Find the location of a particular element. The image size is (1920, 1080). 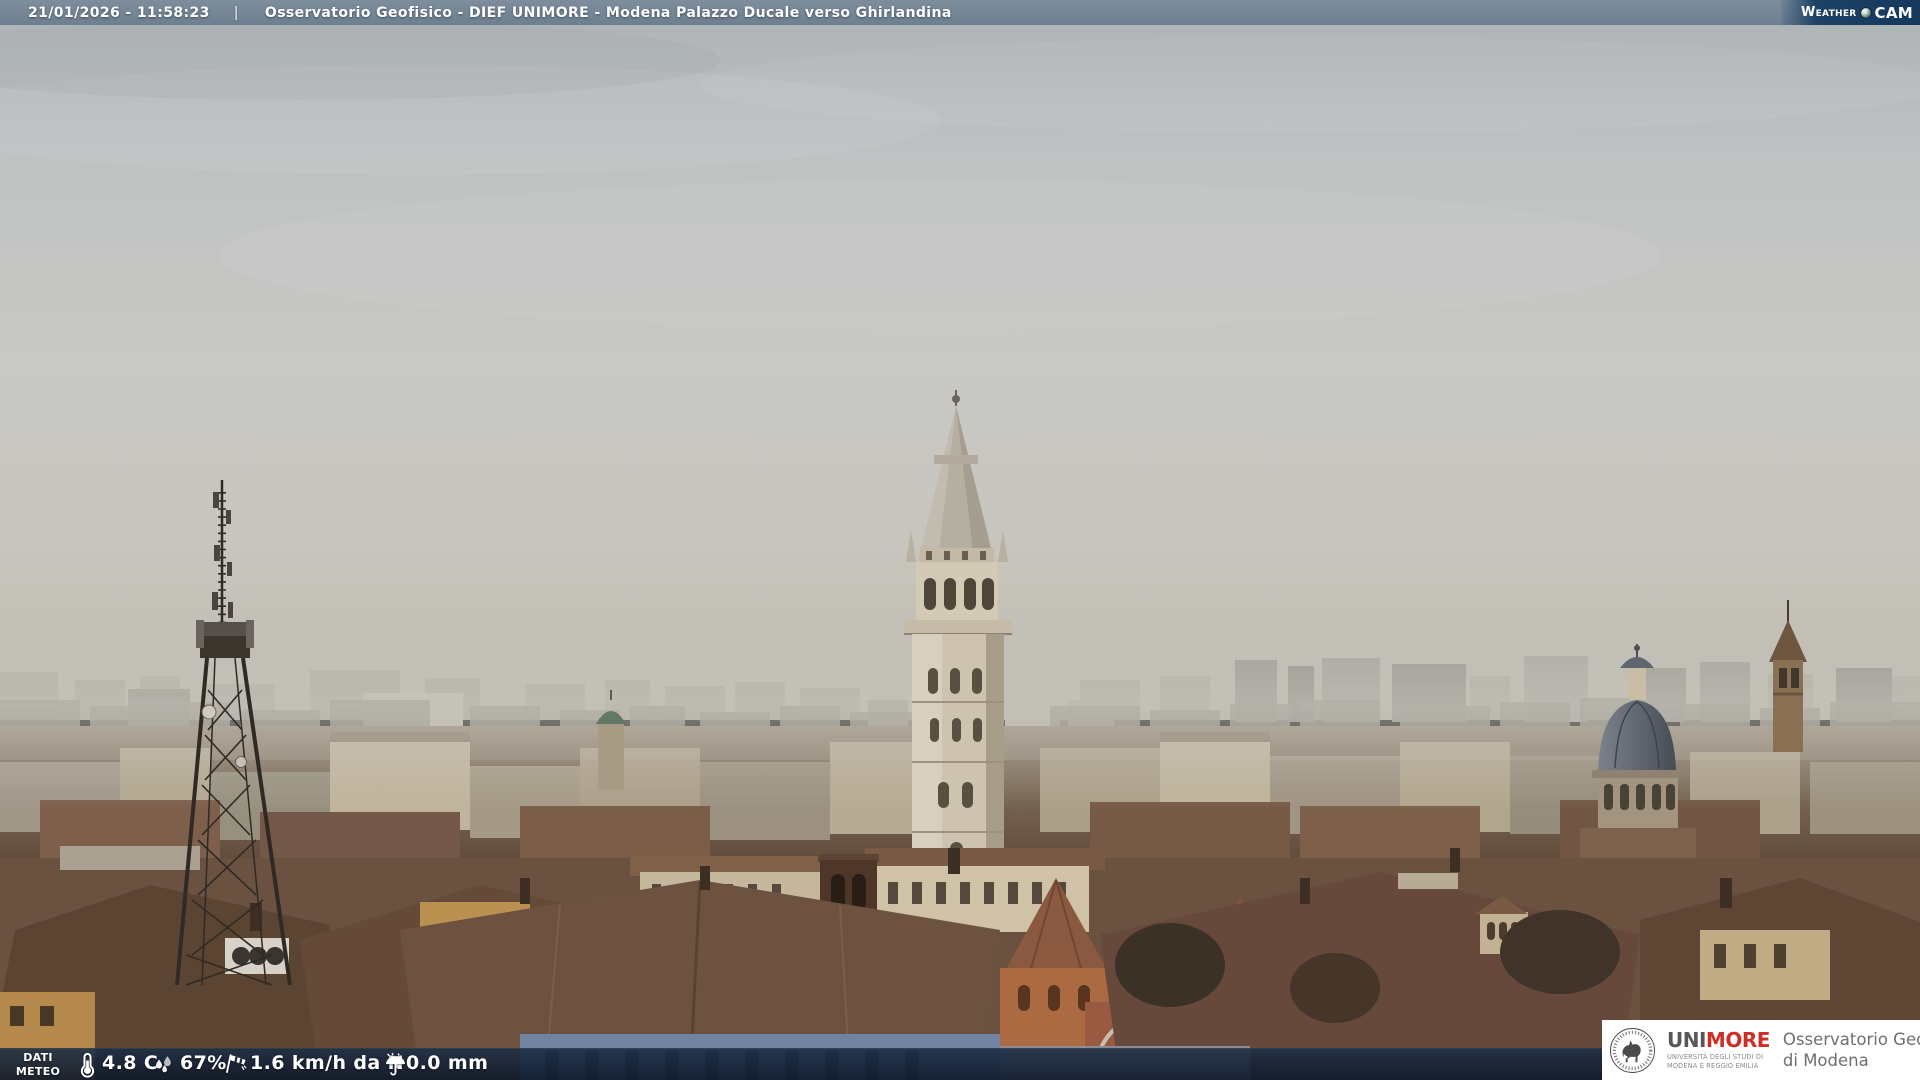

rain-value: 0.0 mm is located at coordinates (447, 1063).